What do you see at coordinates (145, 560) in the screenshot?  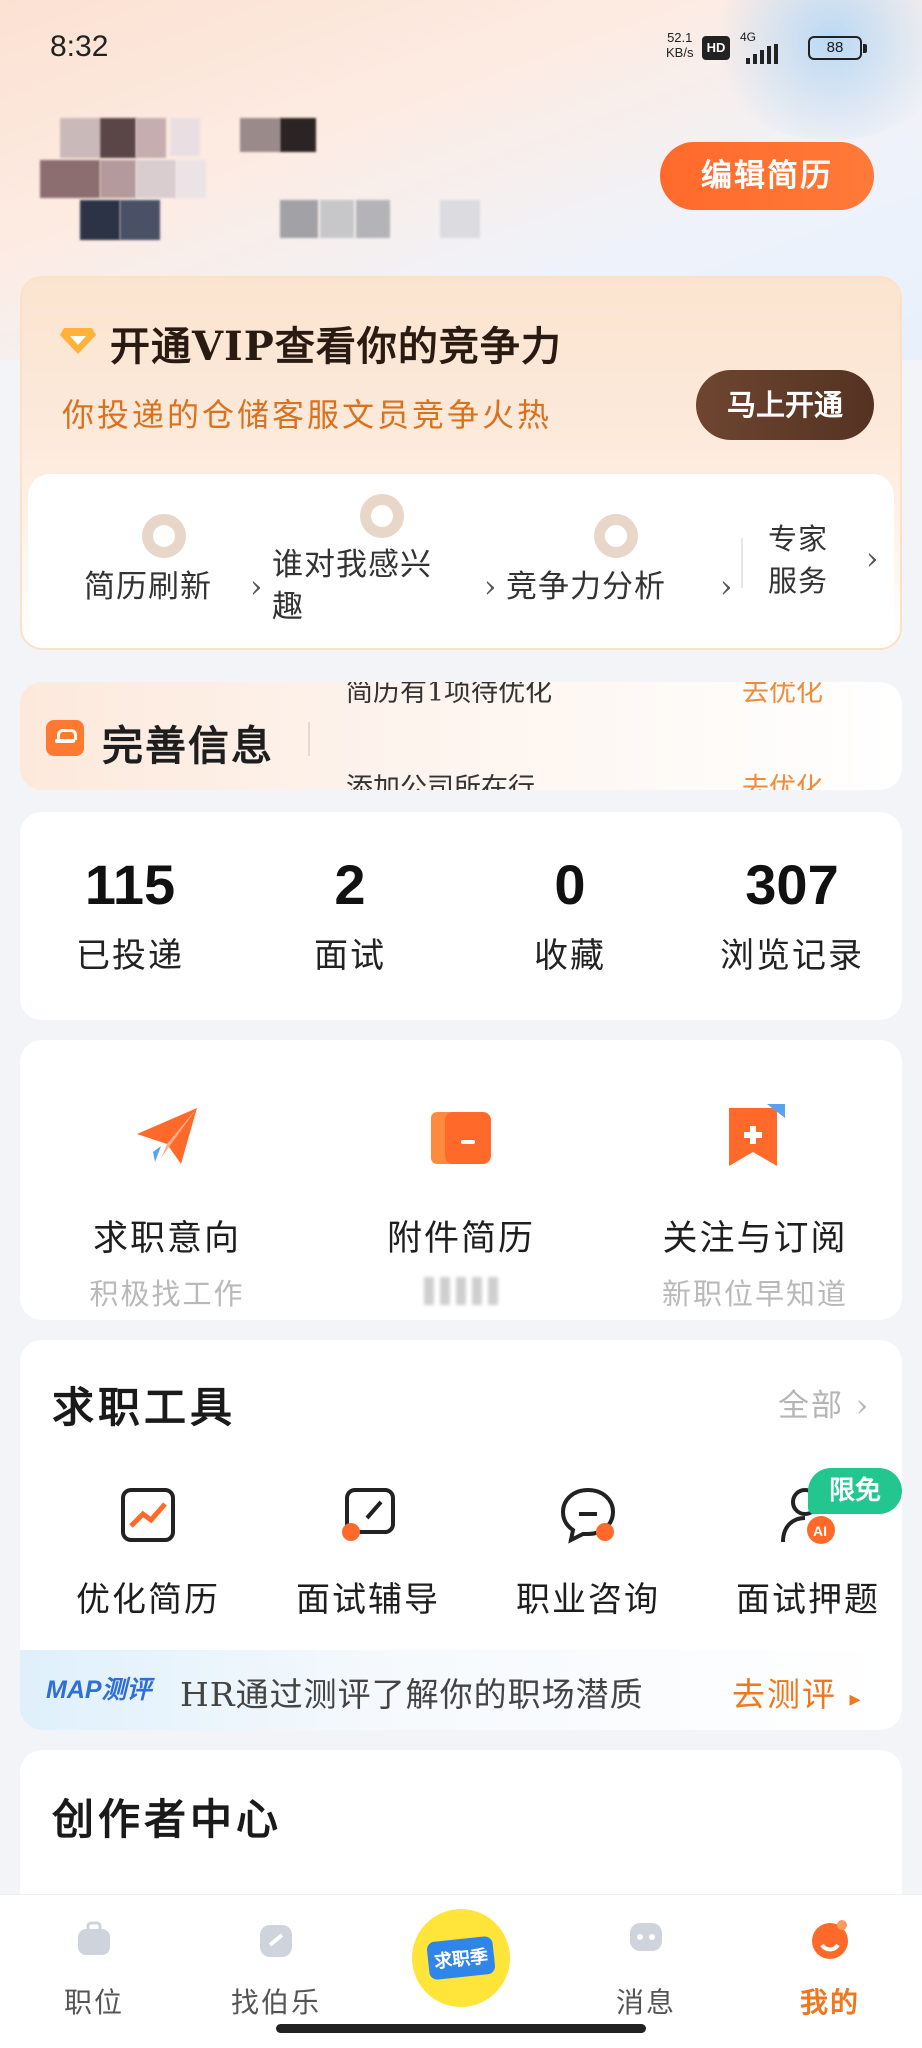 I see `service-resume-refresh: 简历刷新 ›` at bounding box center [145, 560].